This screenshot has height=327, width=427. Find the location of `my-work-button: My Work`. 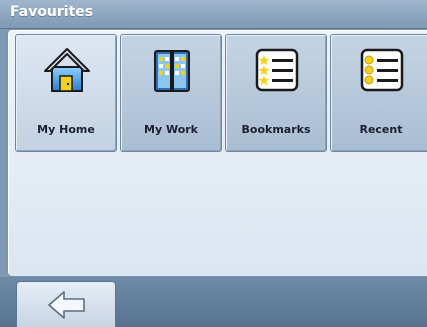

my-work-button: My Work is located at coordinates (171, 93).